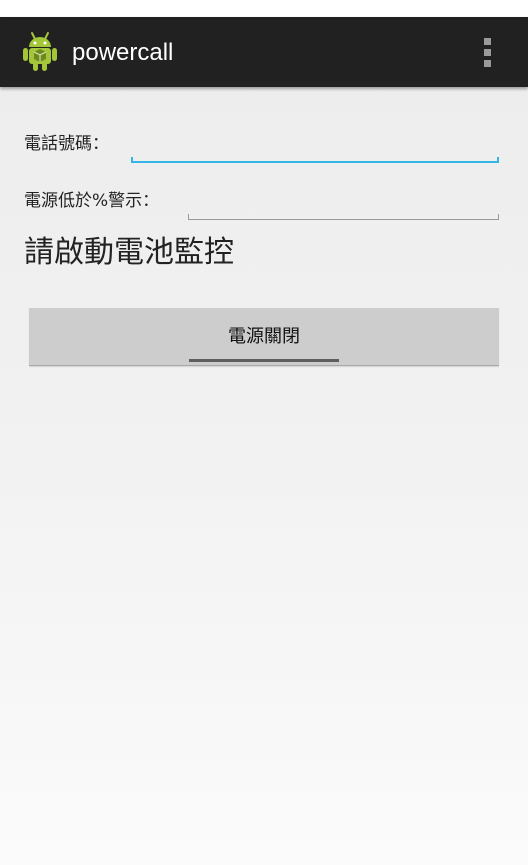  What do you see at coordinates (315, 160) in the screenshot?
I see `phone-number-underline` at bounding box center [315, 160].